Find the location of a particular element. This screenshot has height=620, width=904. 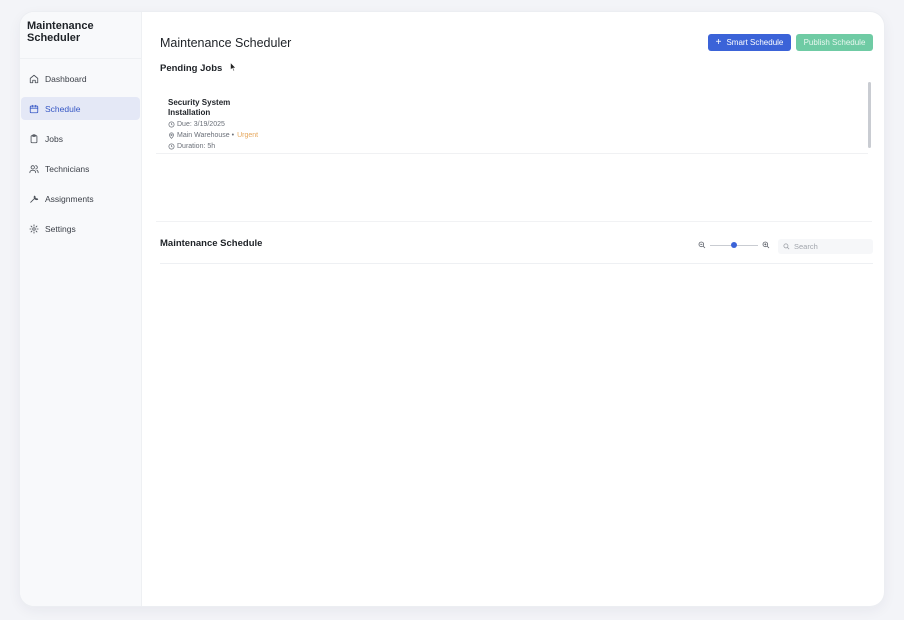

sidebar-item-label: Settings is located at coordinates (60, 228).